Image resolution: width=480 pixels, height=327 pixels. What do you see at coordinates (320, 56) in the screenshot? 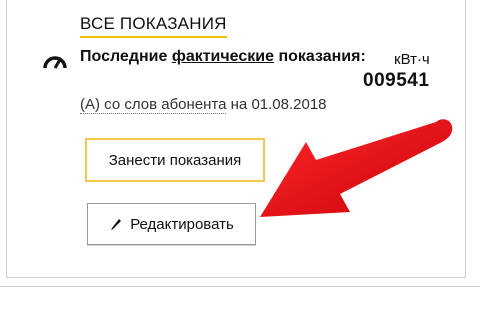
I see `last-suffix: показания:` at bounding box center [320, 56].